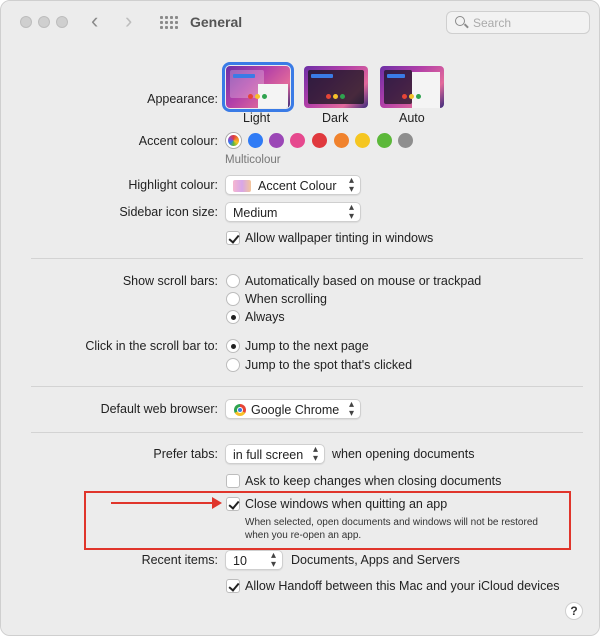 Image resolution: width=600 pixels, height=636 pixels. I want to click on recent-items-label: Recent items:, so click(179, 560).